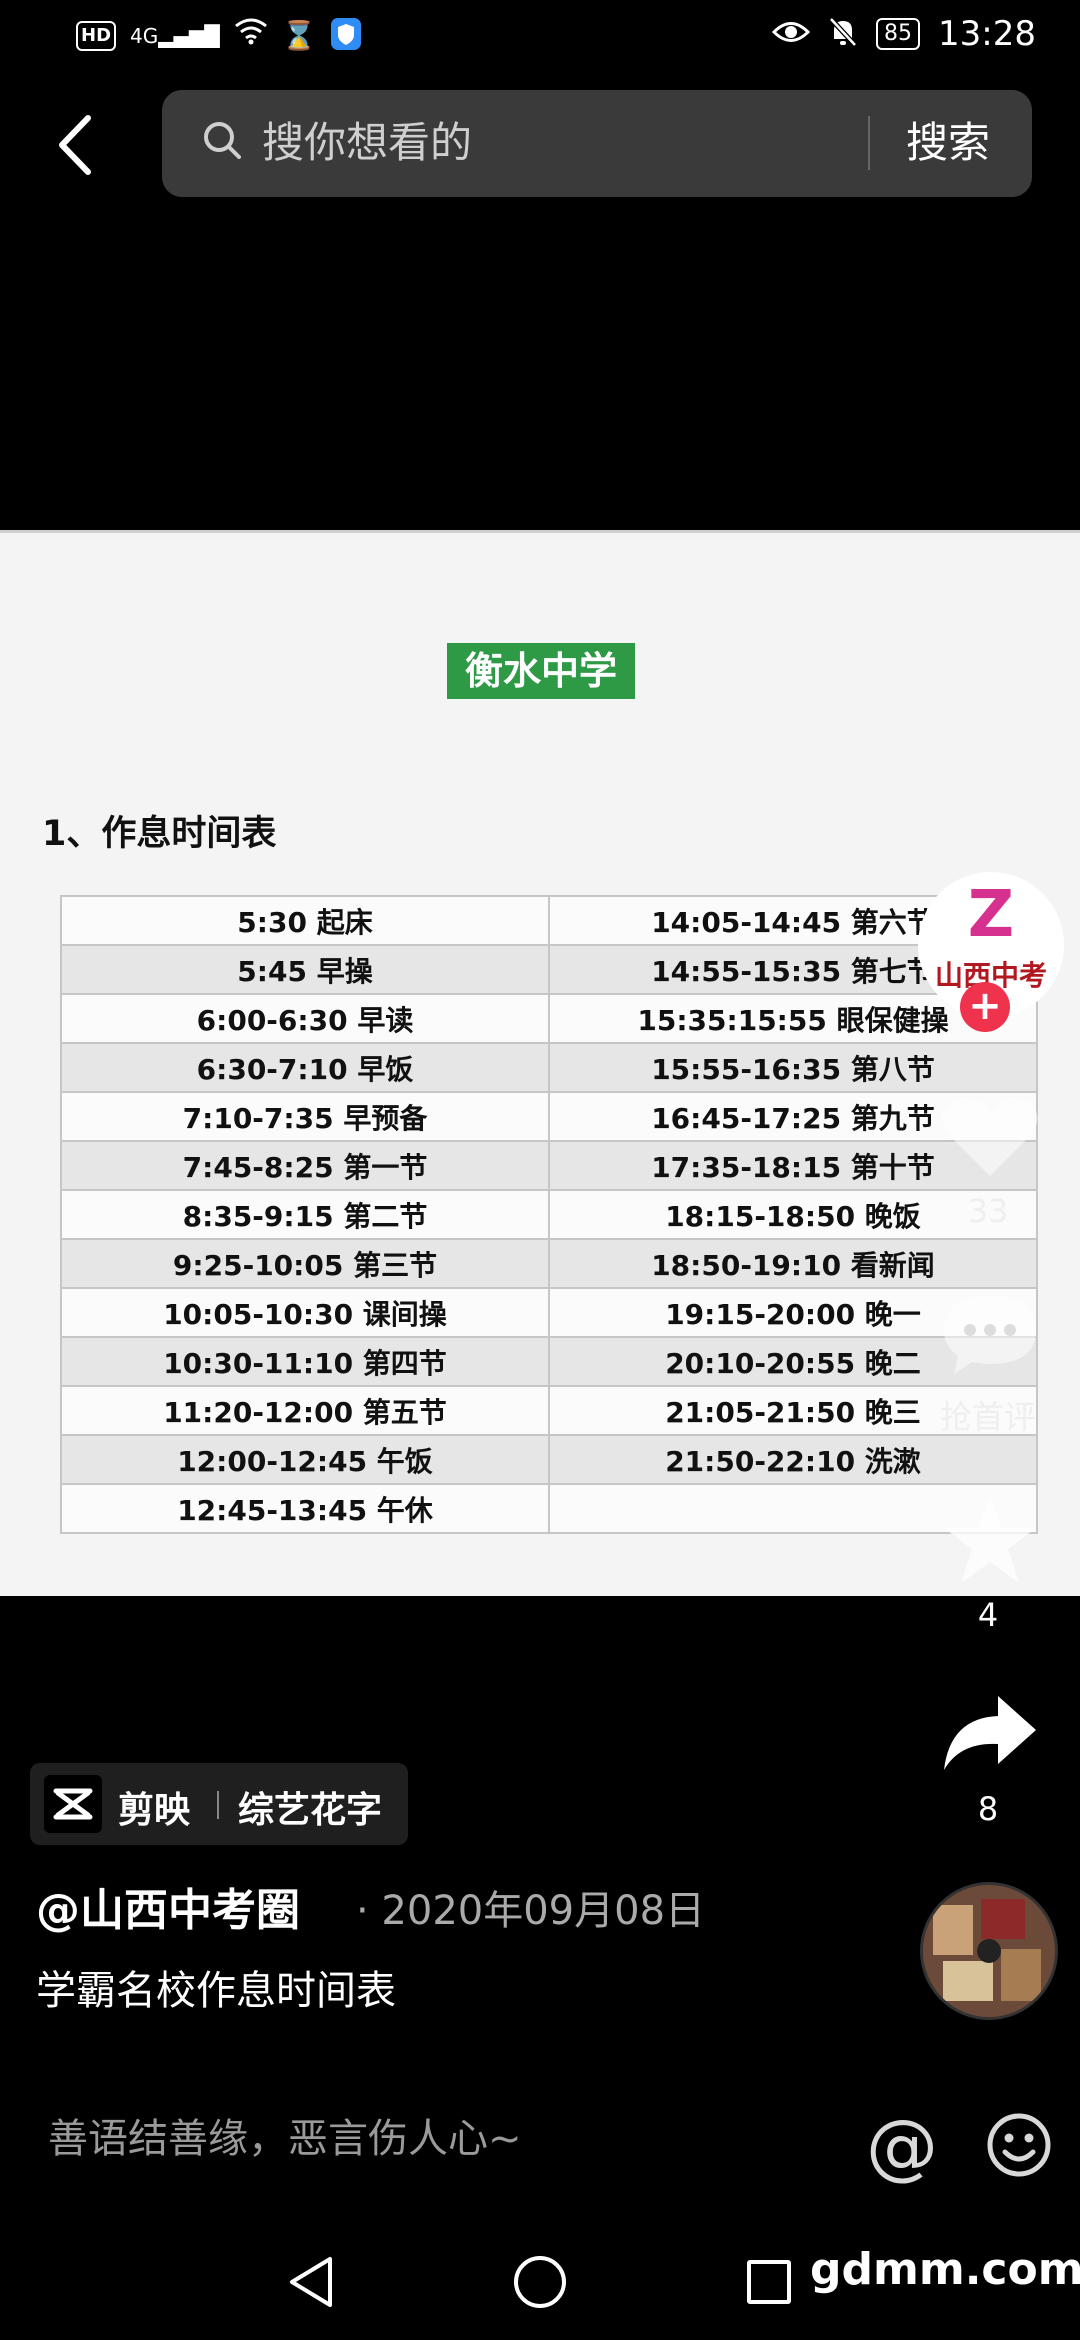 The width and height of the screenshot is (1080, 2340). Describe the element at coordinates (345, 36) in the screenshot. I see `security-shield-icon` at that location.